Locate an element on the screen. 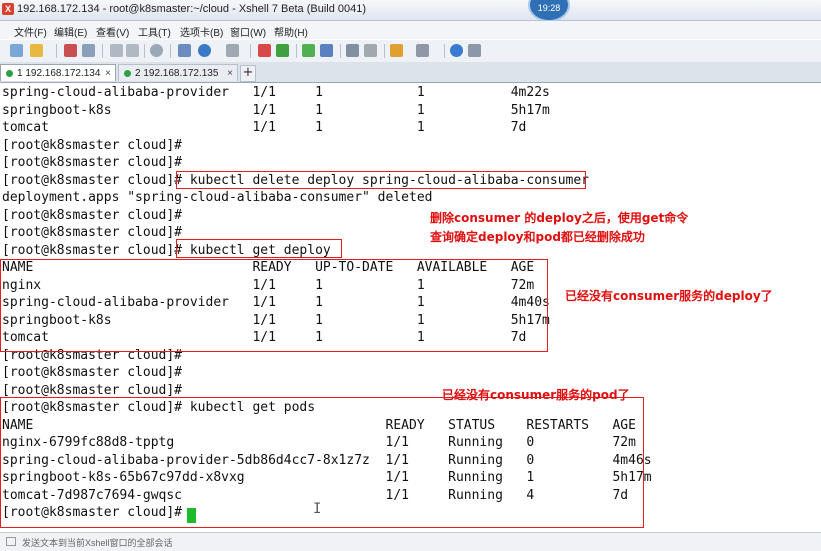 The height and width of the screenshot is (551, 821). options-icon is located at coordinates (396, 50).